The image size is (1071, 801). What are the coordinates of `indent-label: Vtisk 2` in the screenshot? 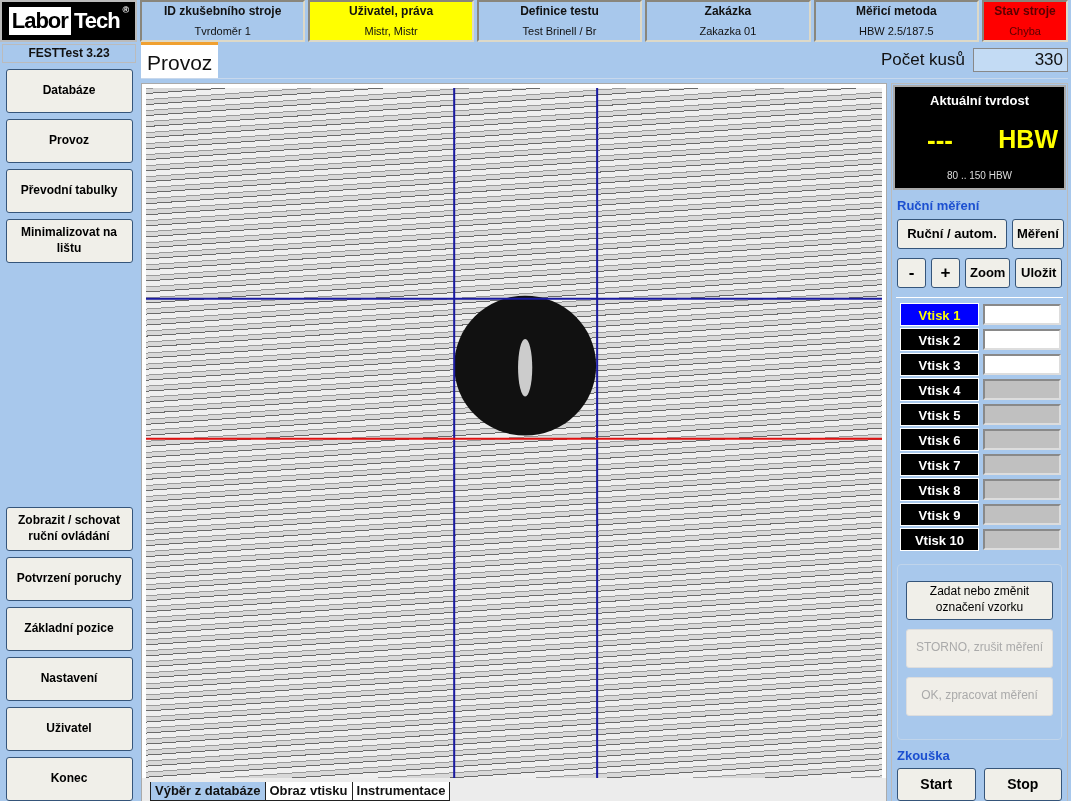 It's located at (939, 339).